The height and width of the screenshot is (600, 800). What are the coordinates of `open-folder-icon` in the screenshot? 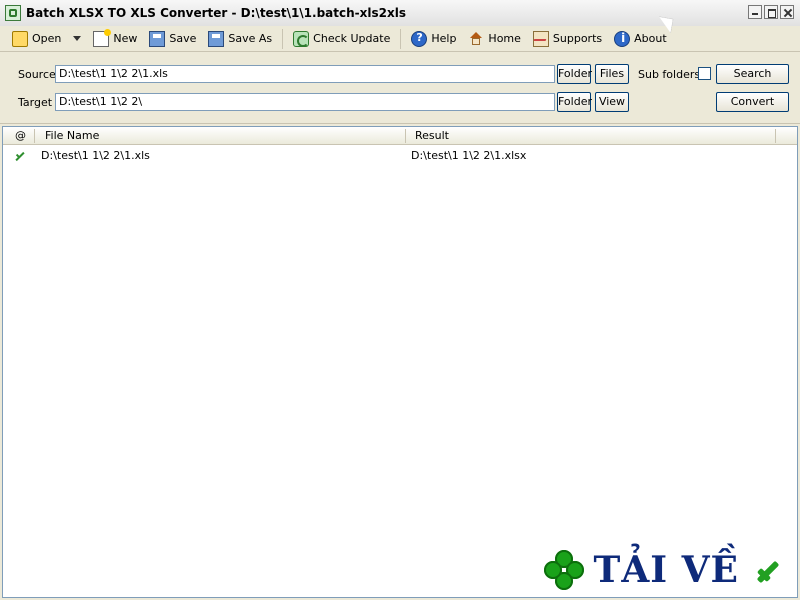 It's located at (20, 38).